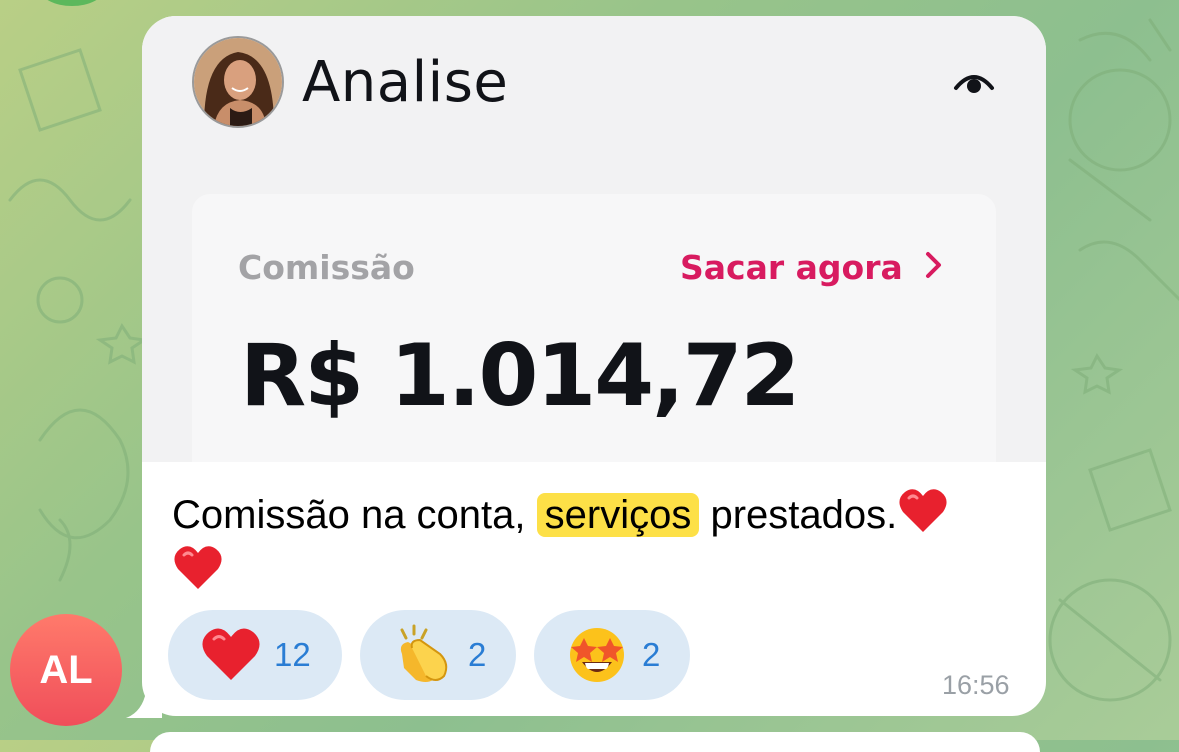  Describe the element at coordinates (424, 653) in the screenshot. I see `clapping-hands-icon` at that location.